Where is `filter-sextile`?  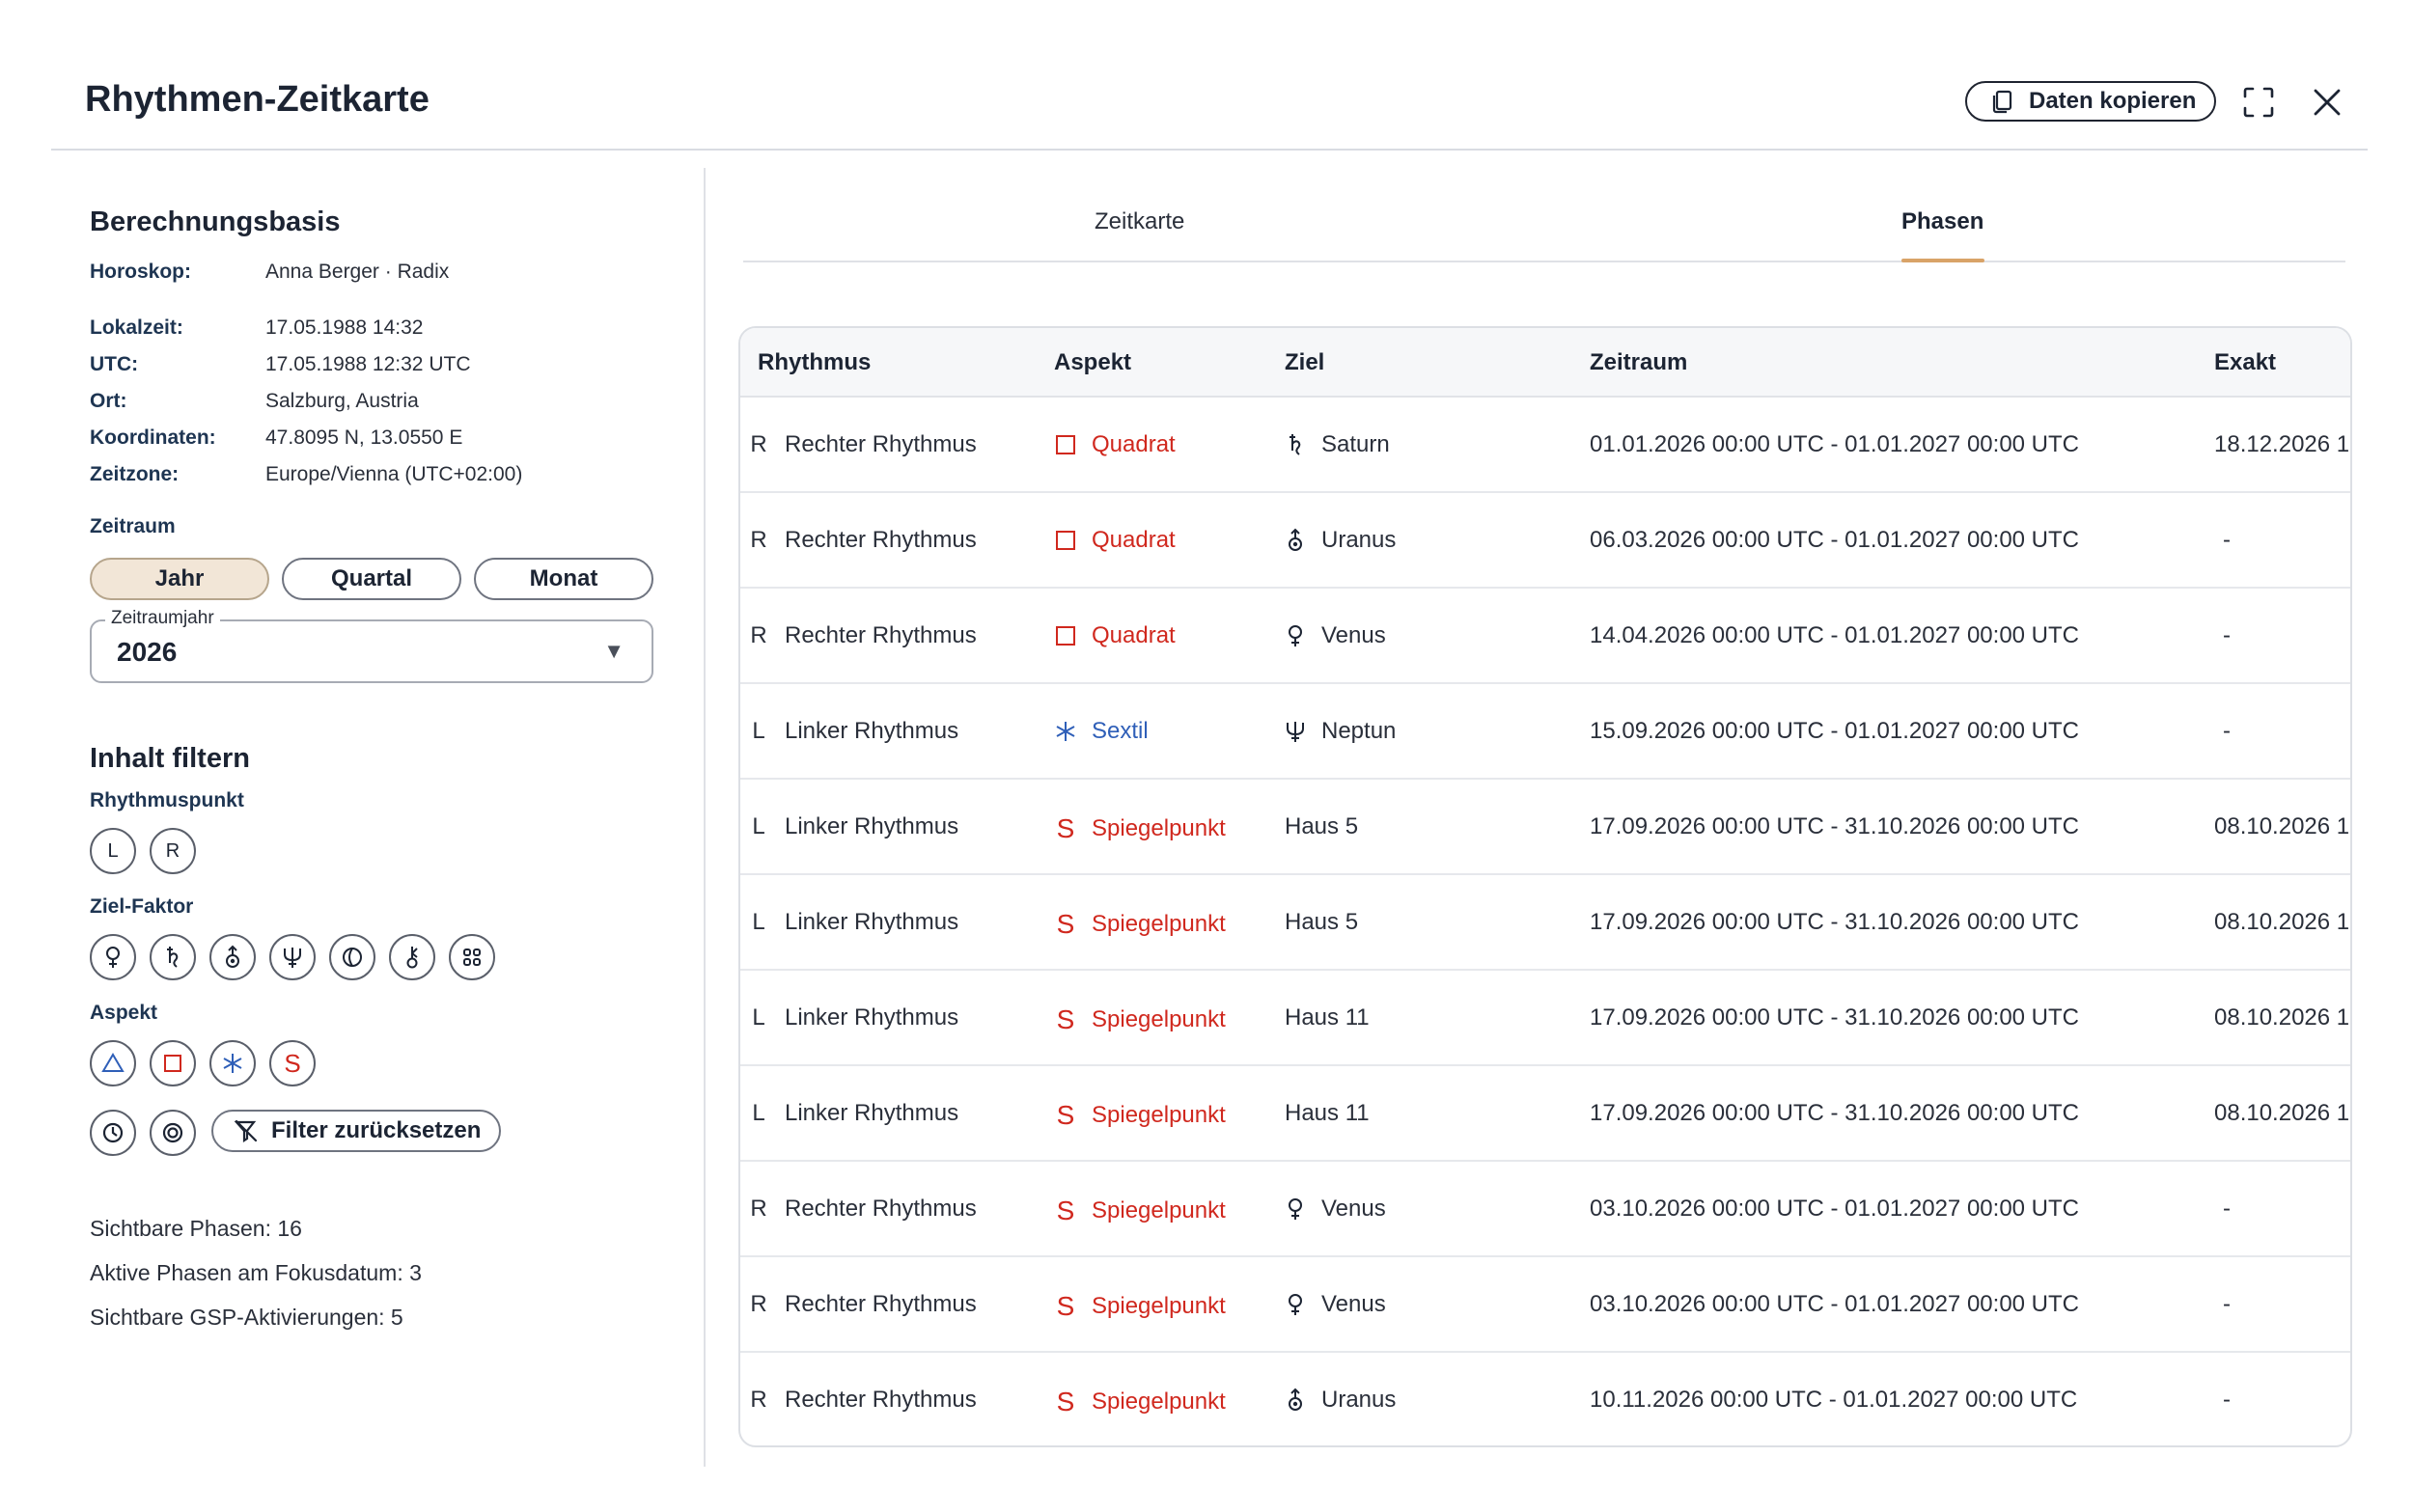 filter-sextile is located at coordinates (232, 1063).